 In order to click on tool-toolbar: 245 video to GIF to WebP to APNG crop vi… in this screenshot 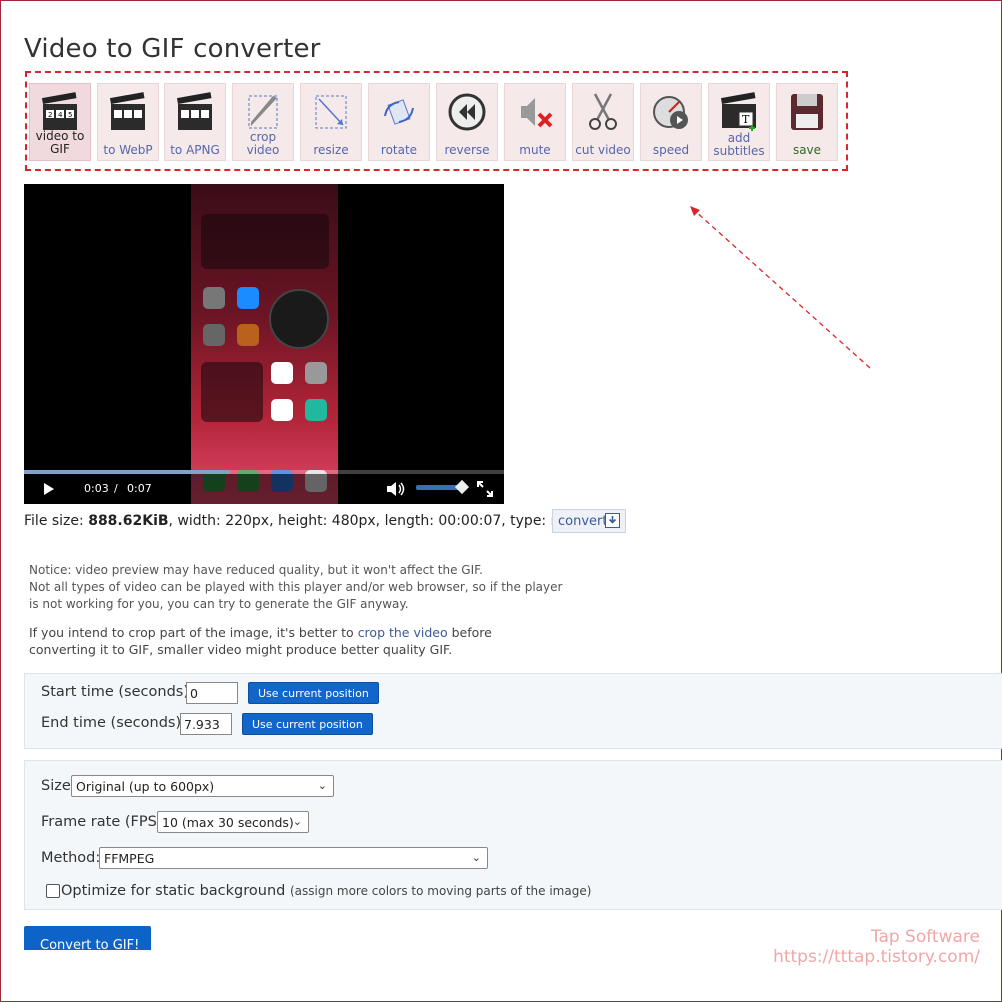, I will do `click(436, 121)`.